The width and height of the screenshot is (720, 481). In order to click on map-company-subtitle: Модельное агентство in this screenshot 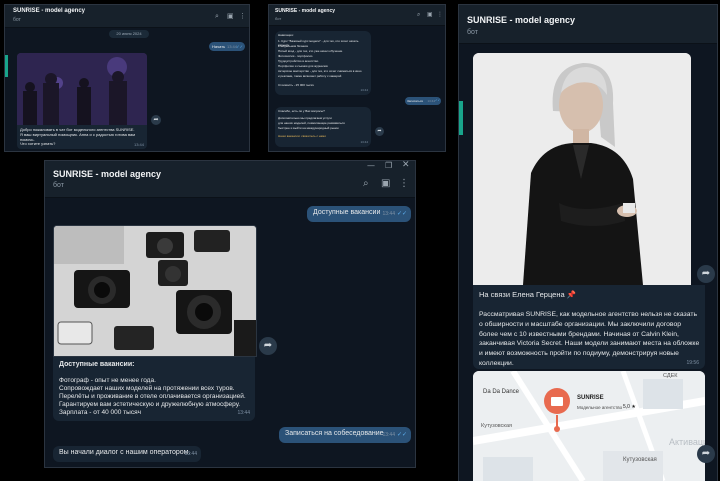, I will do `click(600, 407)`.